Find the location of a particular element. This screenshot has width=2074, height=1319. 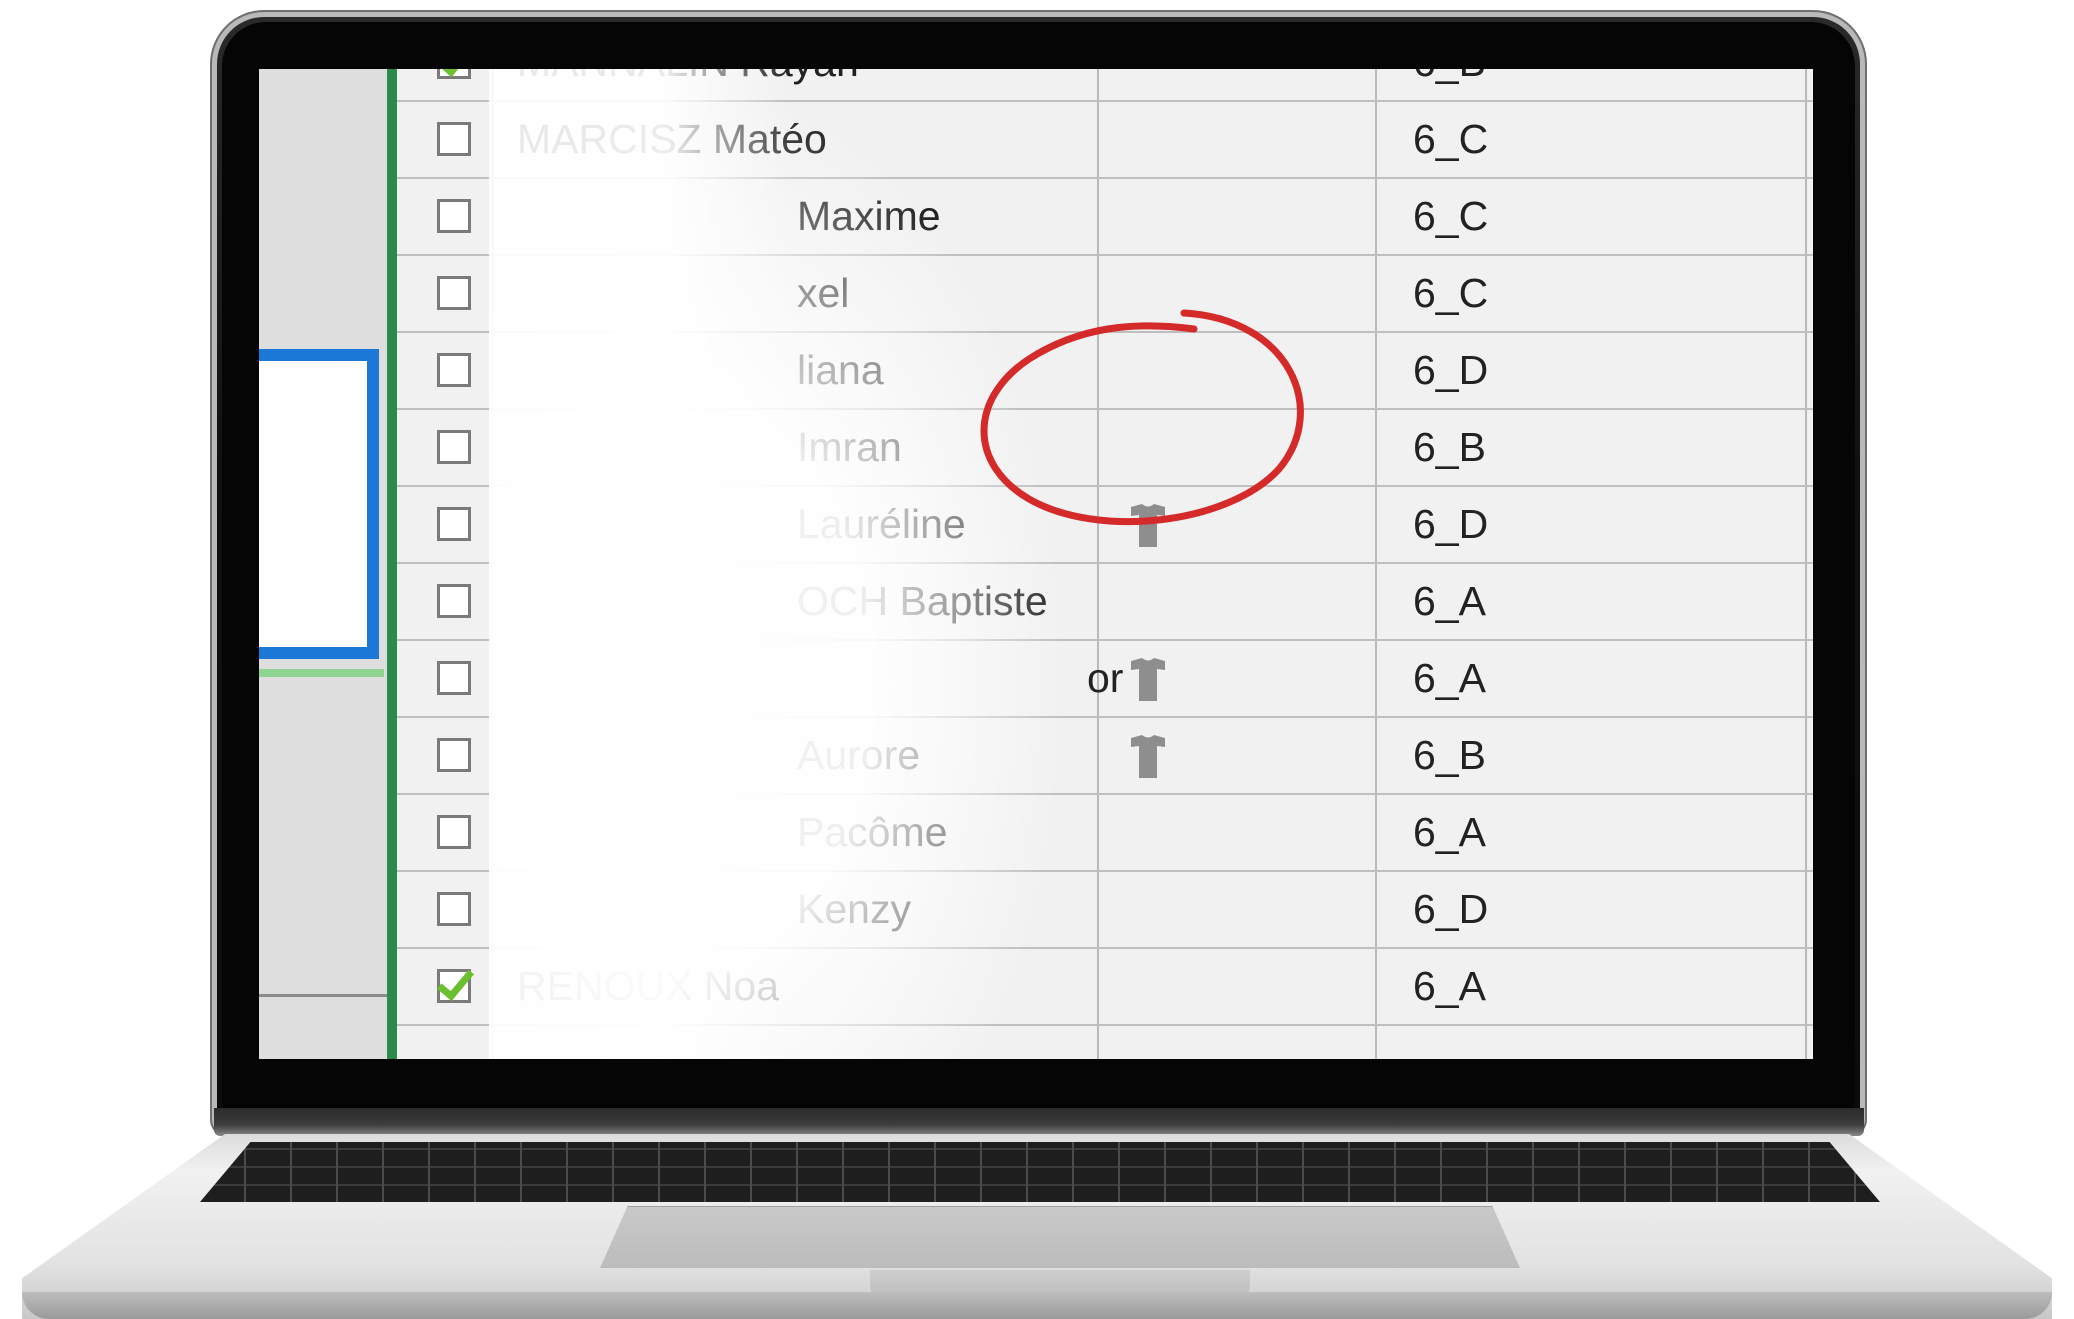

student-name: OCH Baptiste is located at coordinates (922, 601).